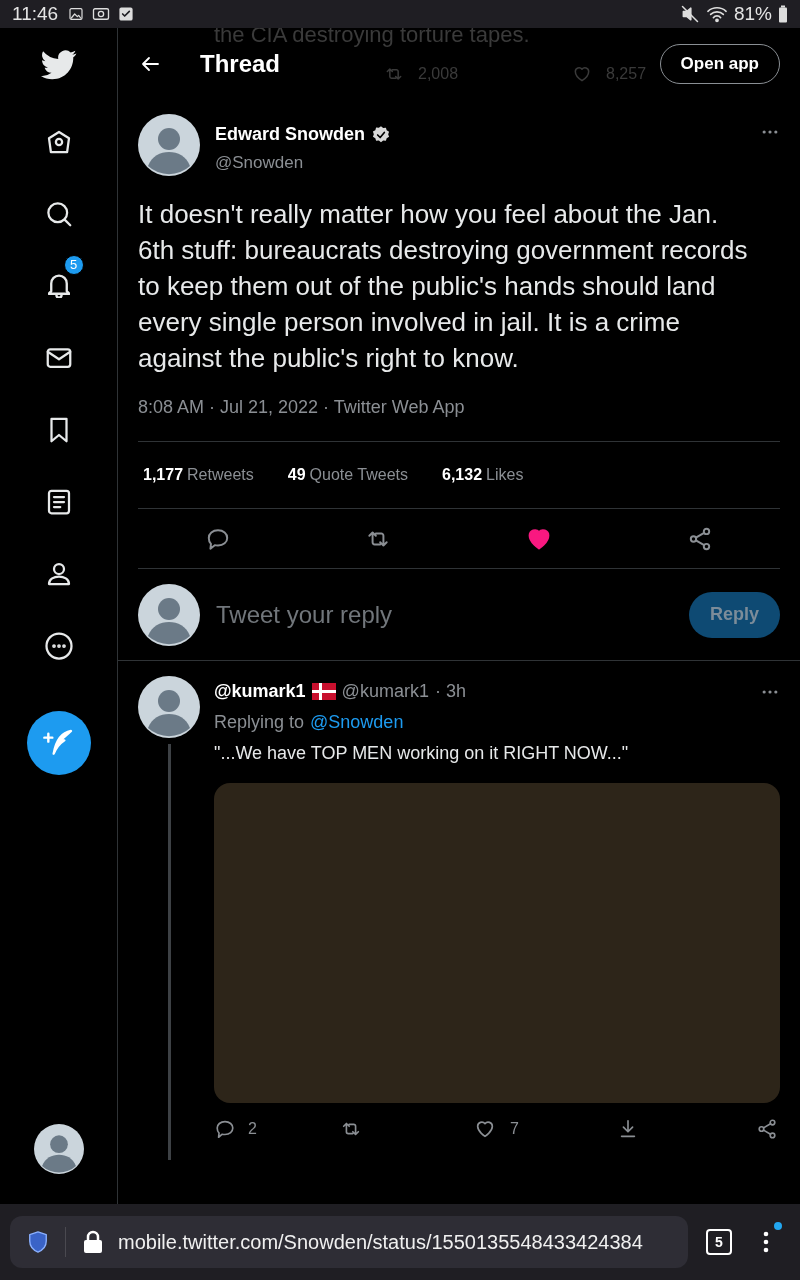  I want to click on checkbox-icon, so click(126, 14).